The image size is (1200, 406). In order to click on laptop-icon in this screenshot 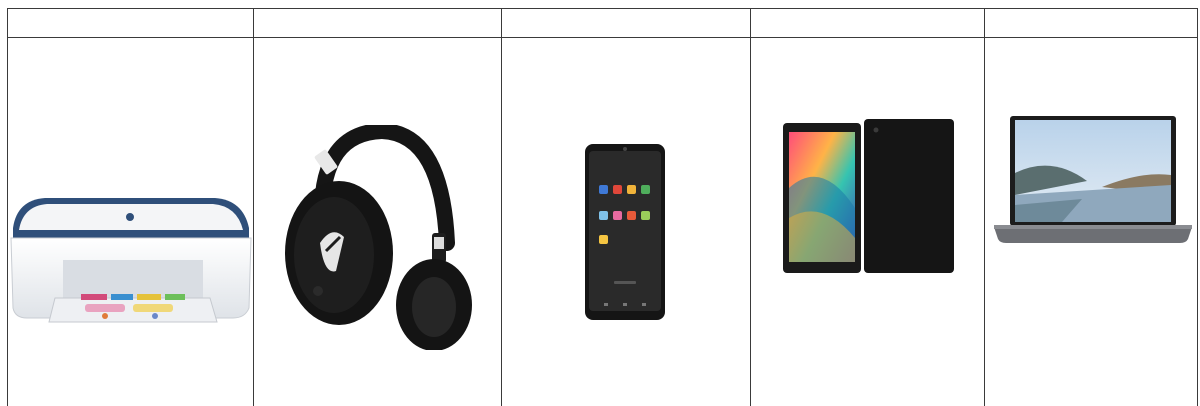, I will do `click(1093, 184)`.